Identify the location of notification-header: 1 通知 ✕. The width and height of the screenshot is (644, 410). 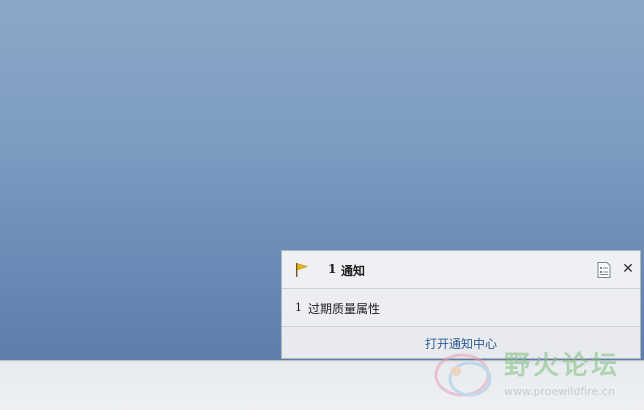
(461, 270).